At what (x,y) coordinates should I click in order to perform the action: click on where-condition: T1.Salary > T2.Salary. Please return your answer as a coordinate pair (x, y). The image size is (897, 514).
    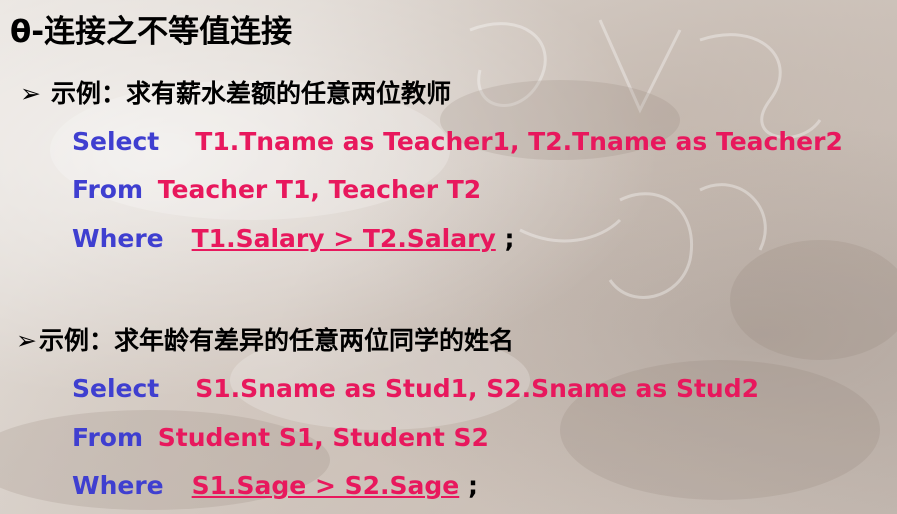
    Looking at the image, I should click on (343, 238).